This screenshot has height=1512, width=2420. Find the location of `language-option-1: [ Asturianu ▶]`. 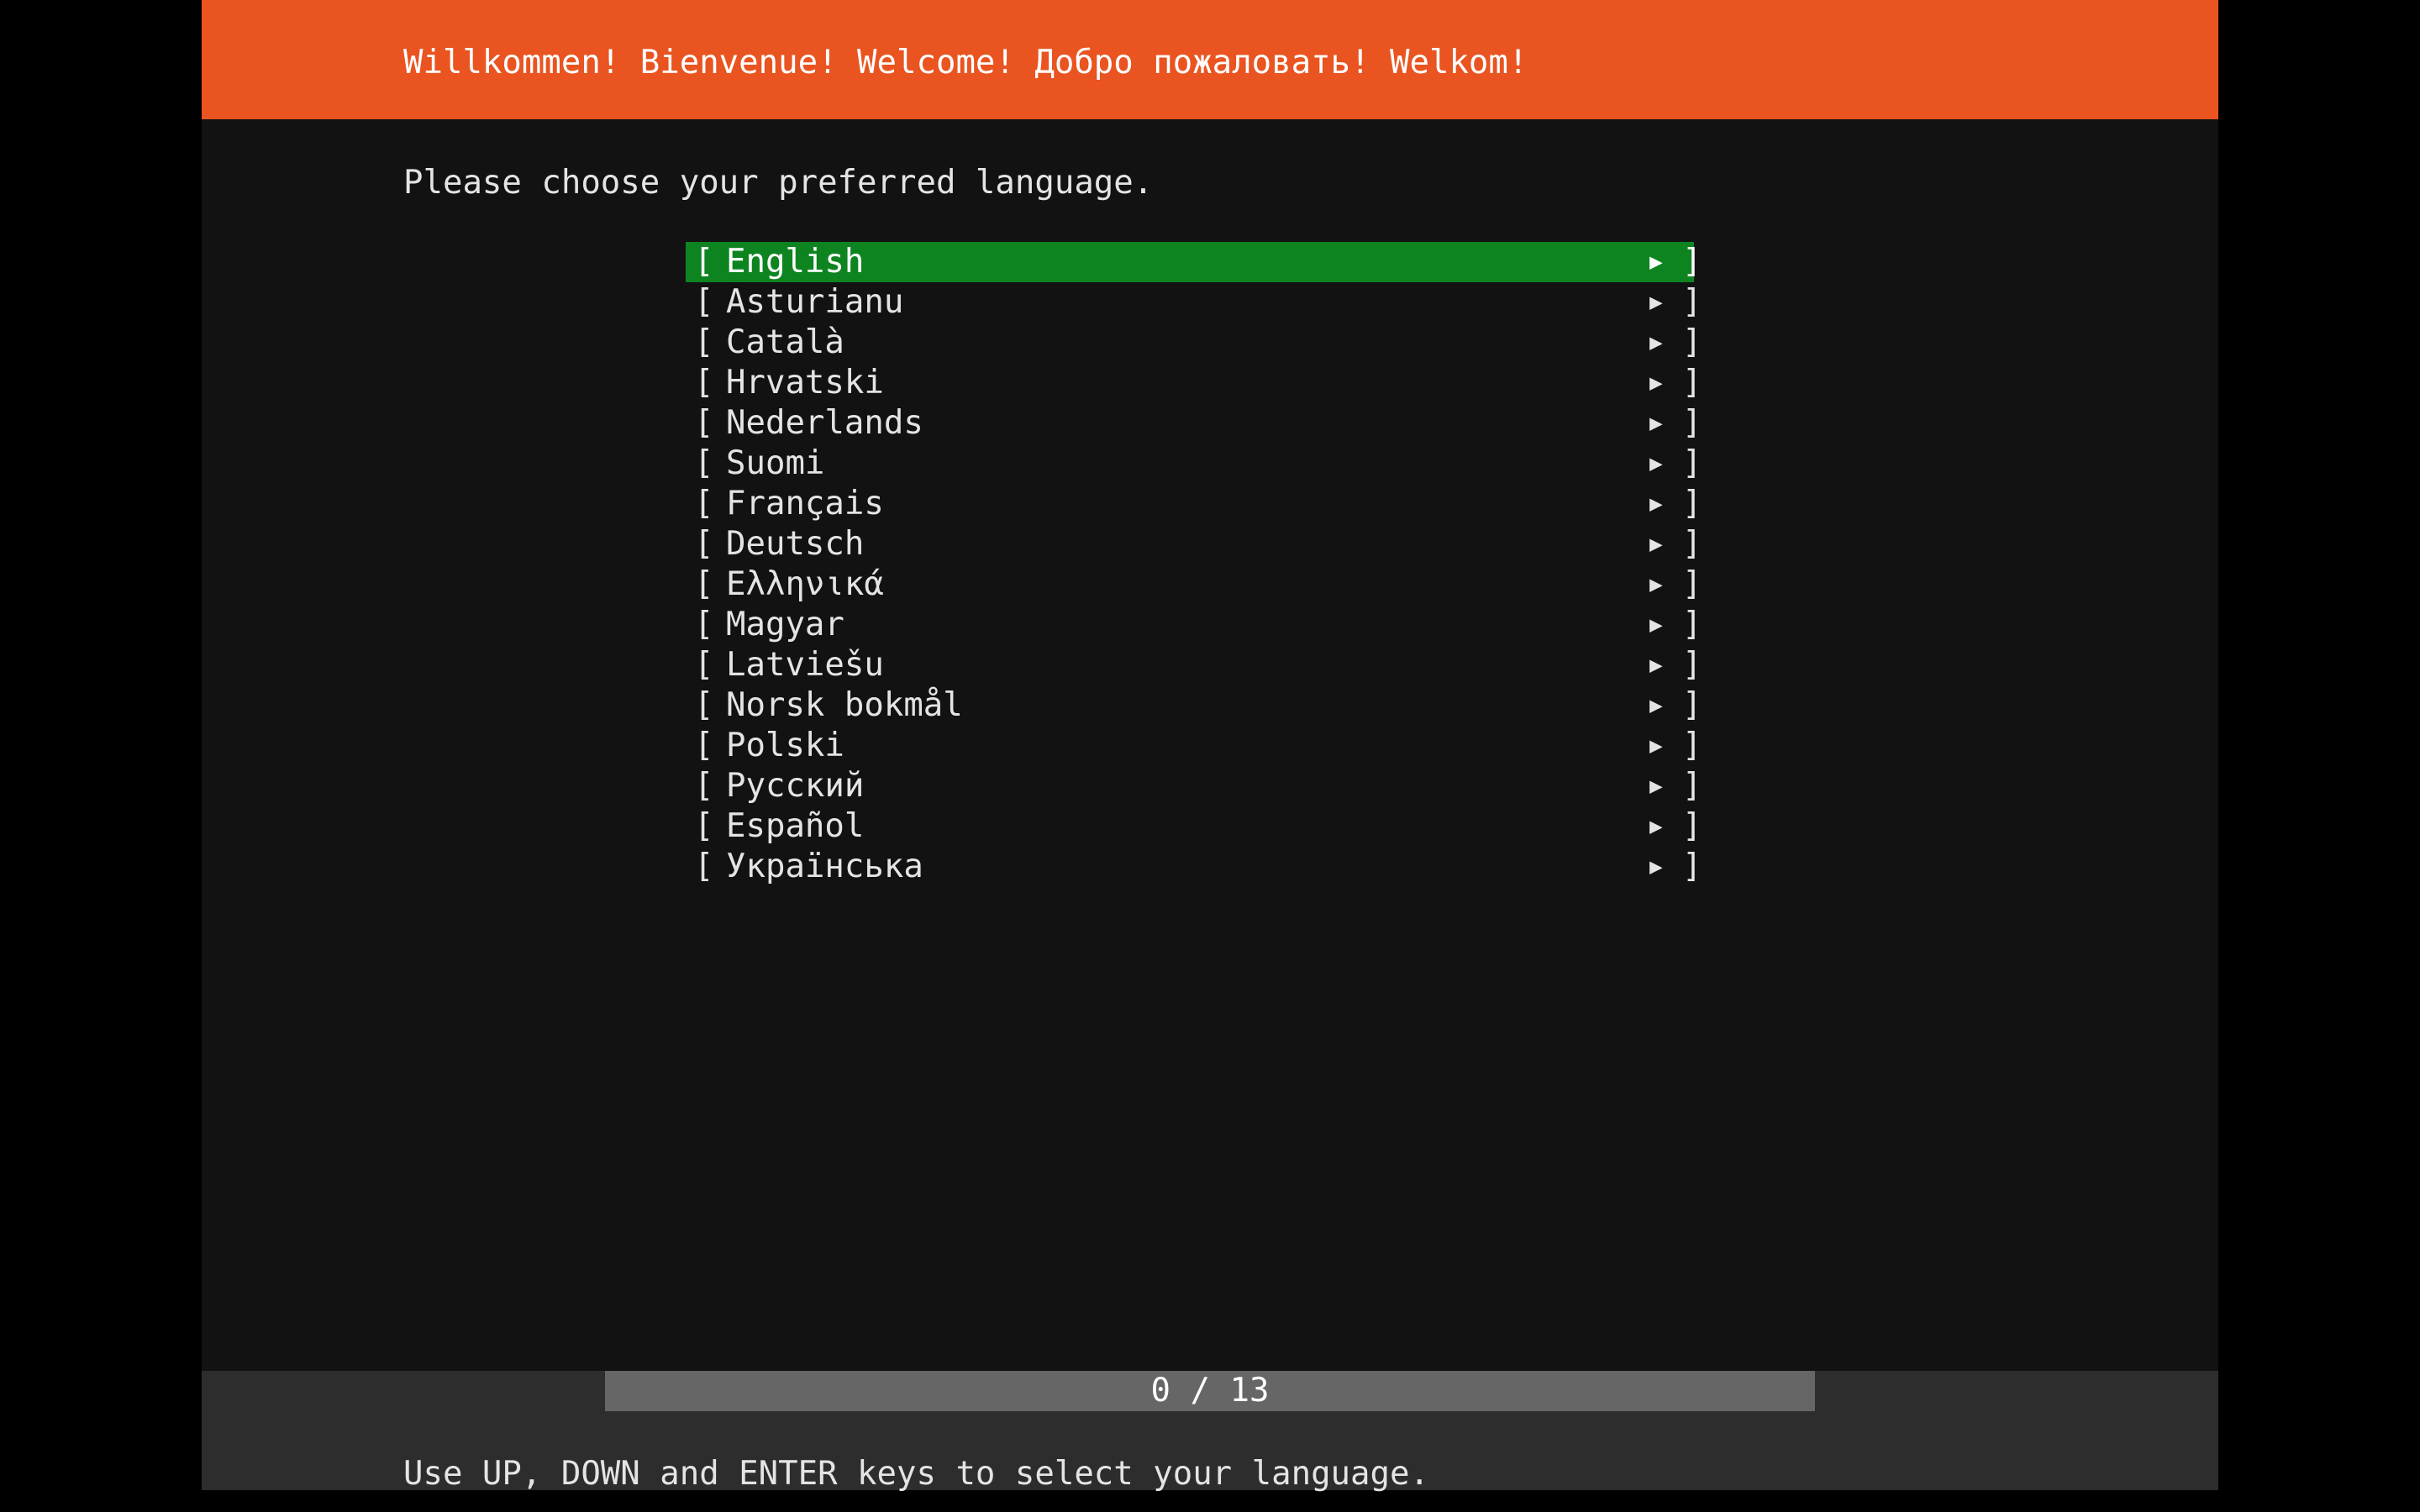

language-option-1: [ Asturianu ▶] is located at coordinates (1194, 302).